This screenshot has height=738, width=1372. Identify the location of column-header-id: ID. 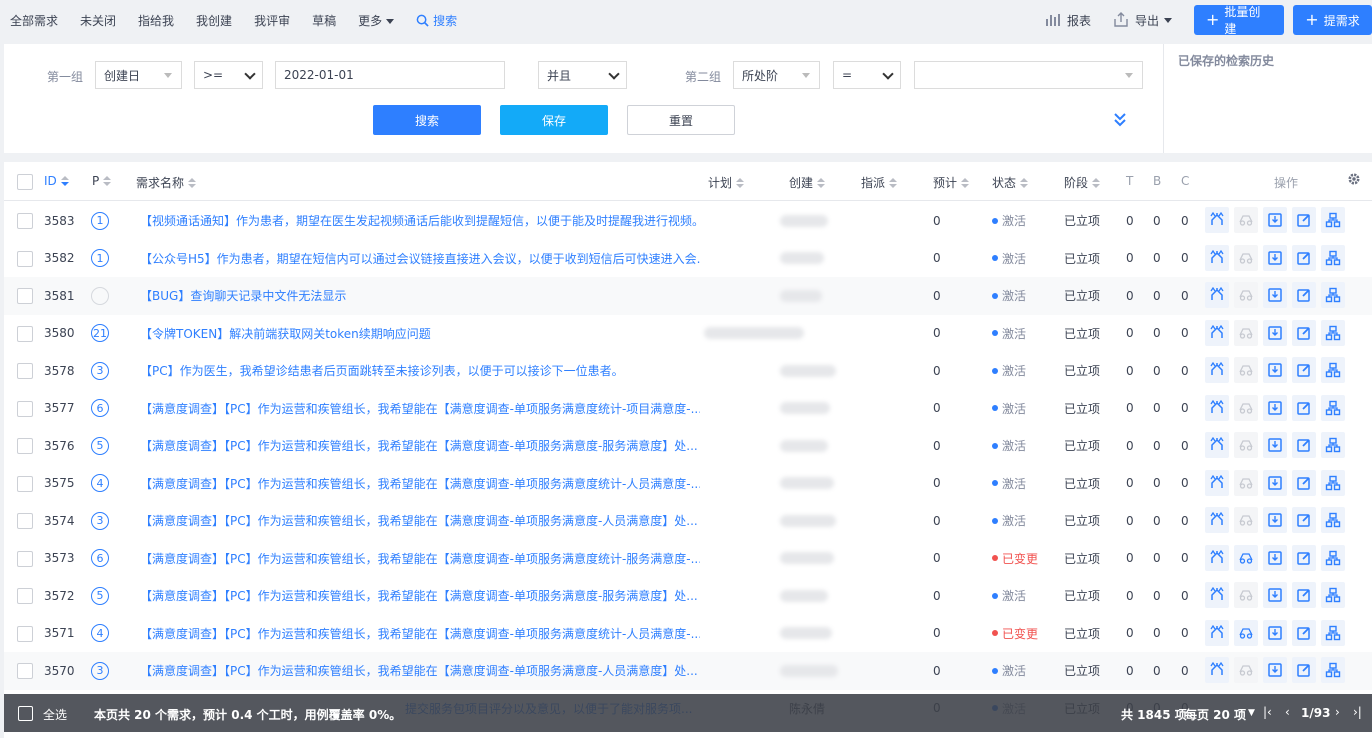
(56, 181).